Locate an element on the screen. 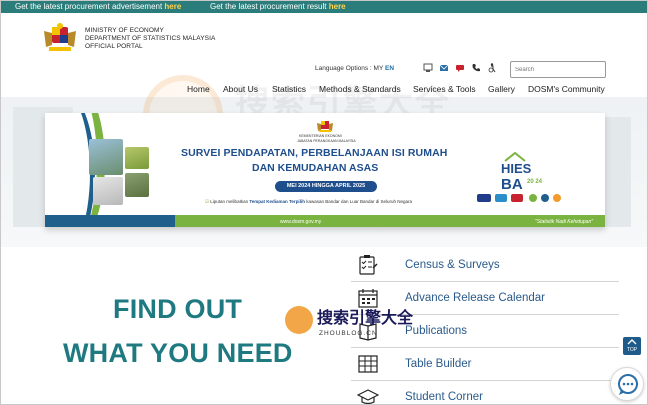 This screenshot has height=405, width=648. procurement-result-link: here is located at coordinates (337, 6).